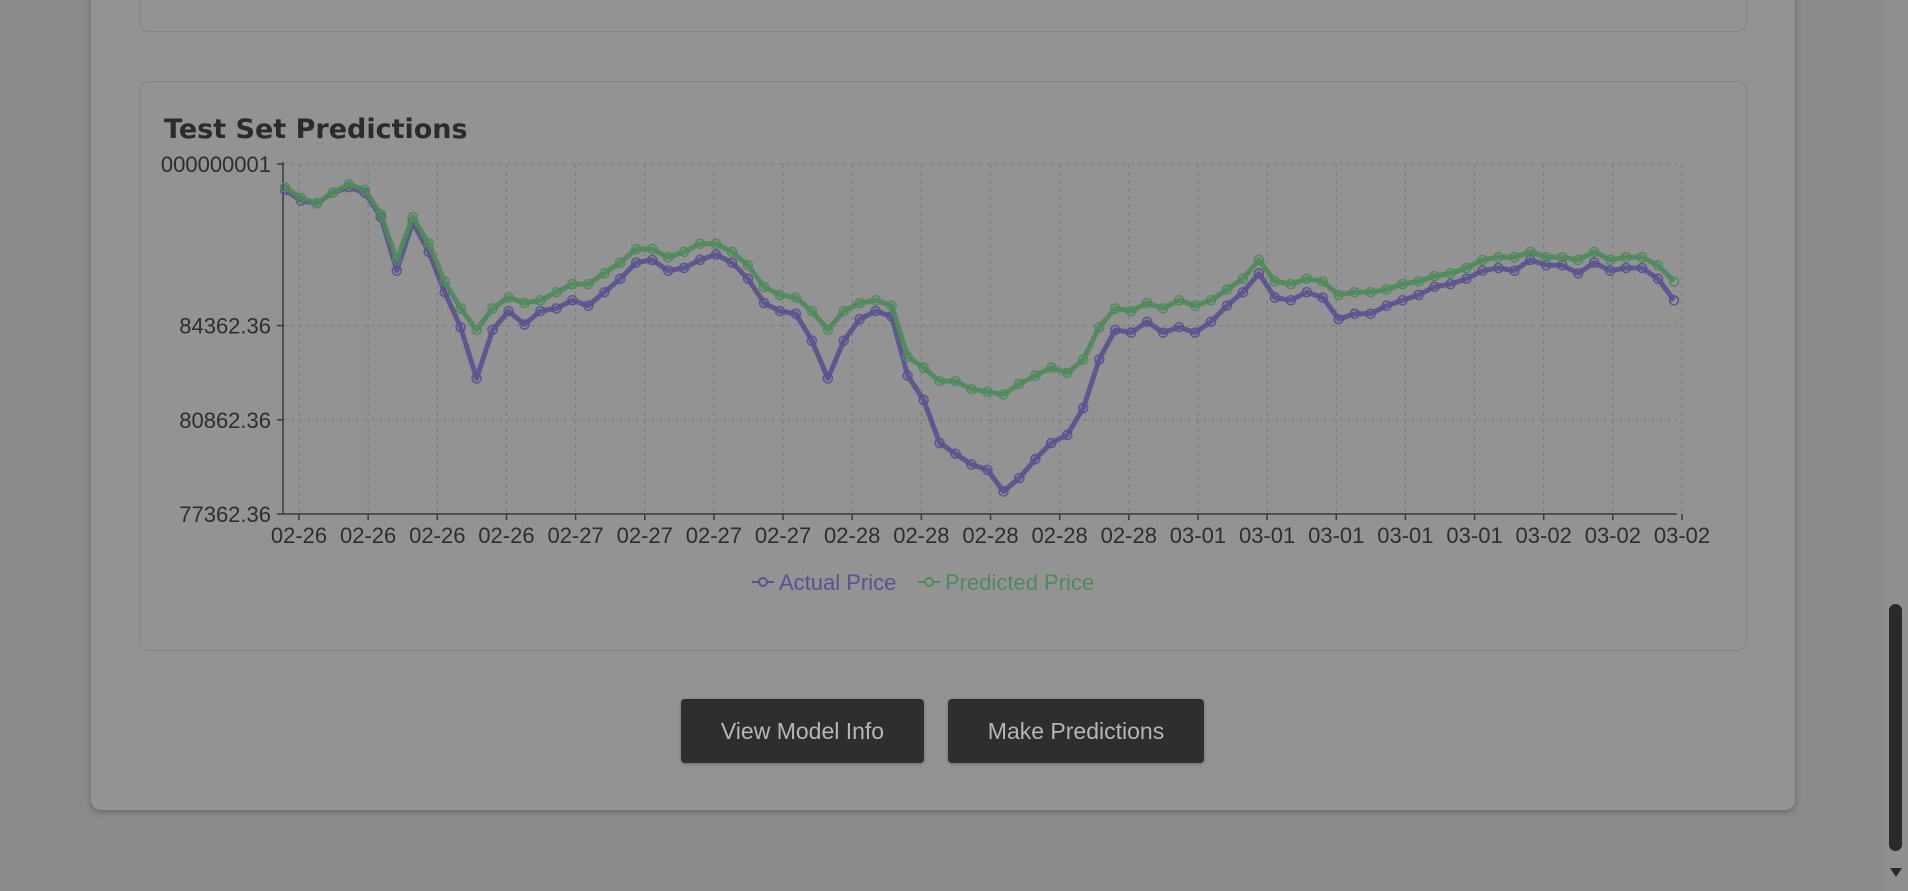  What do you see at coordinates (802, 731) in the screenshot?
I see `view-model-info-button: View Model Info` at bounding box center [802, 731].